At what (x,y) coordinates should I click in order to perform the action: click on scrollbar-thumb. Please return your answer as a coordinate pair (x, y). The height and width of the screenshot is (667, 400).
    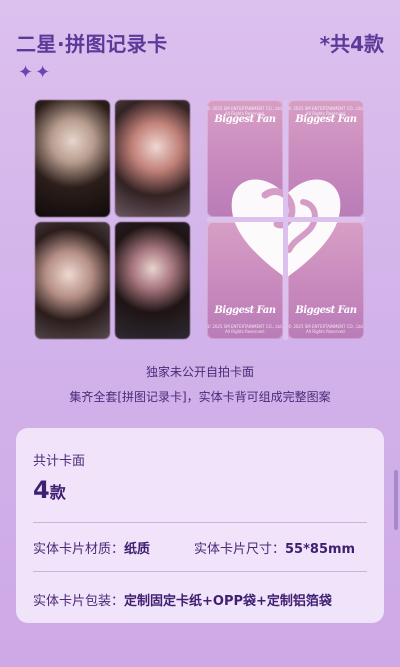
    Looking at the image, I should click on (396, 500).